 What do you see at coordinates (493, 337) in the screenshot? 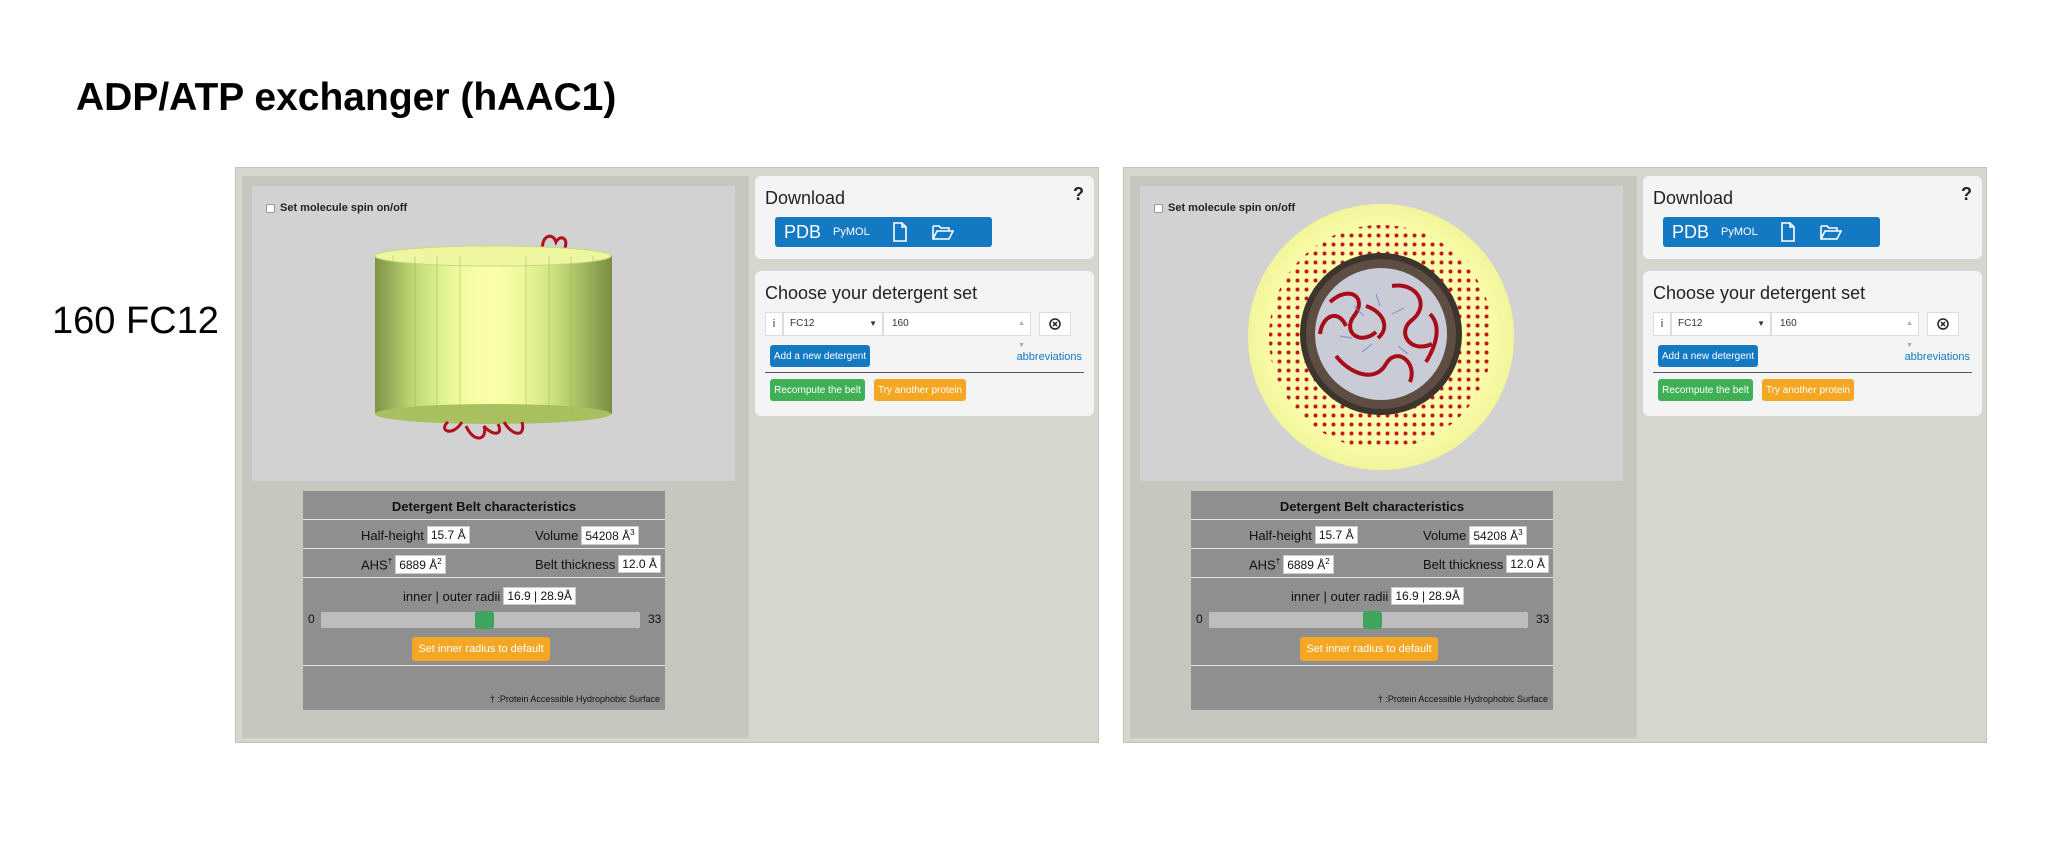
I see `detergent-belt-side-view` at bounding box center [493, 337].